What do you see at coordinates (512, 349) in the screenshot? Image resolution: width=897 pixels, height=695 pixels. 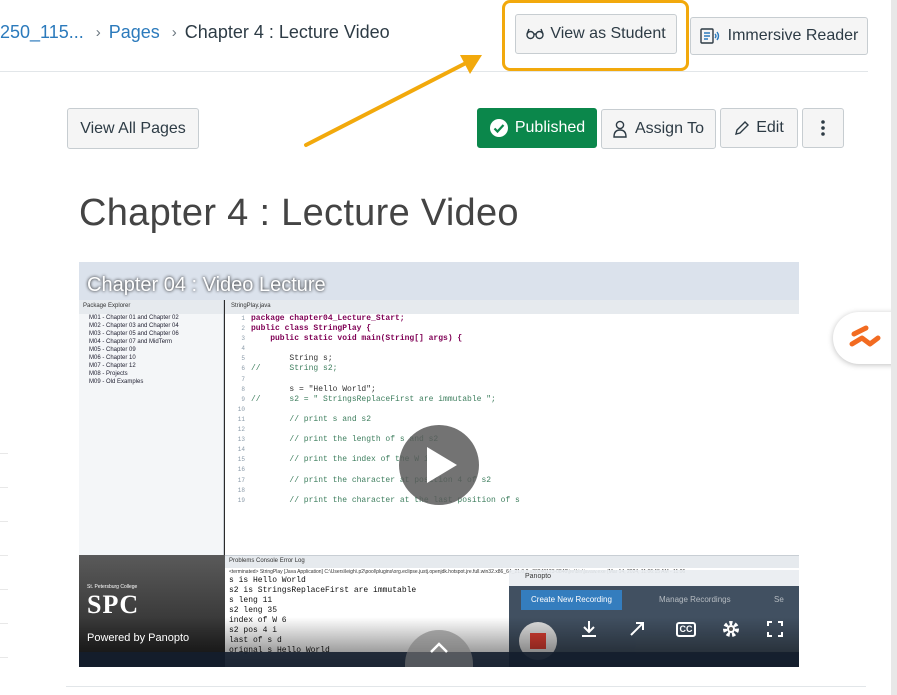 I see `code-line: 4` at bounding box center [512, 349].